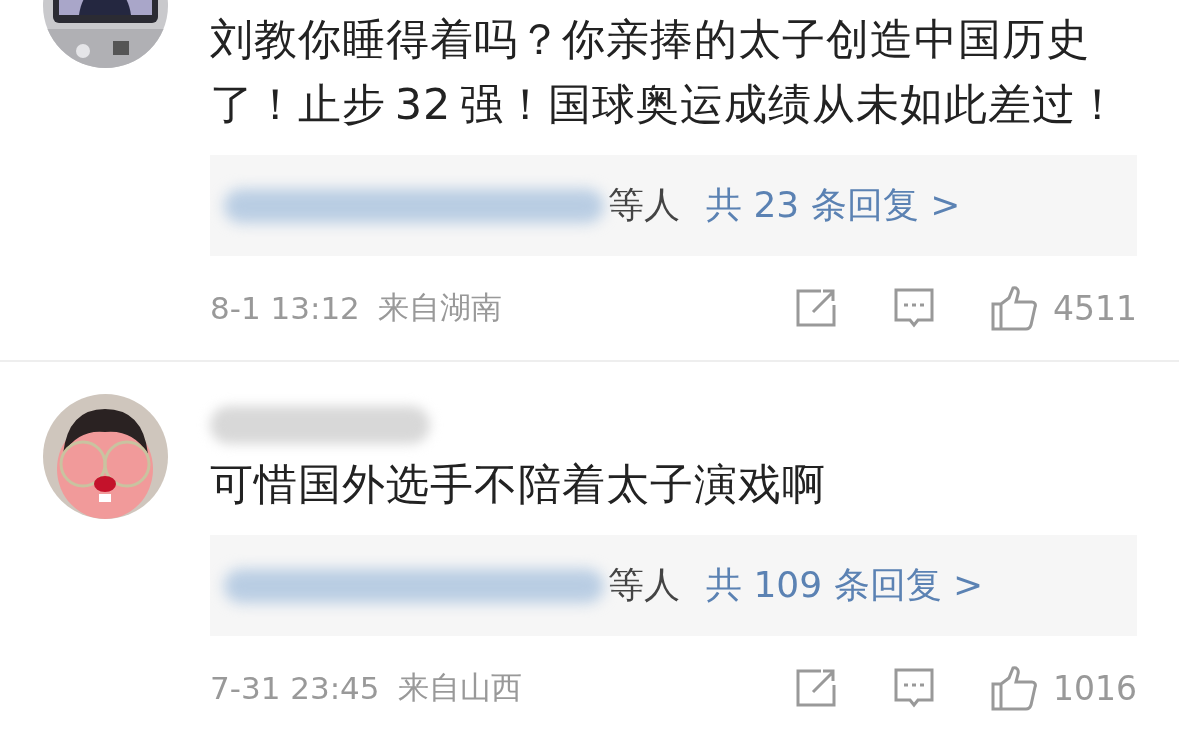 The height and width of the screenshot is (732, 1179). What do you see at coordinates (459, 687) in the screenshot?
I see `comment-location: 来自山西` at bounding box center [459, 687].